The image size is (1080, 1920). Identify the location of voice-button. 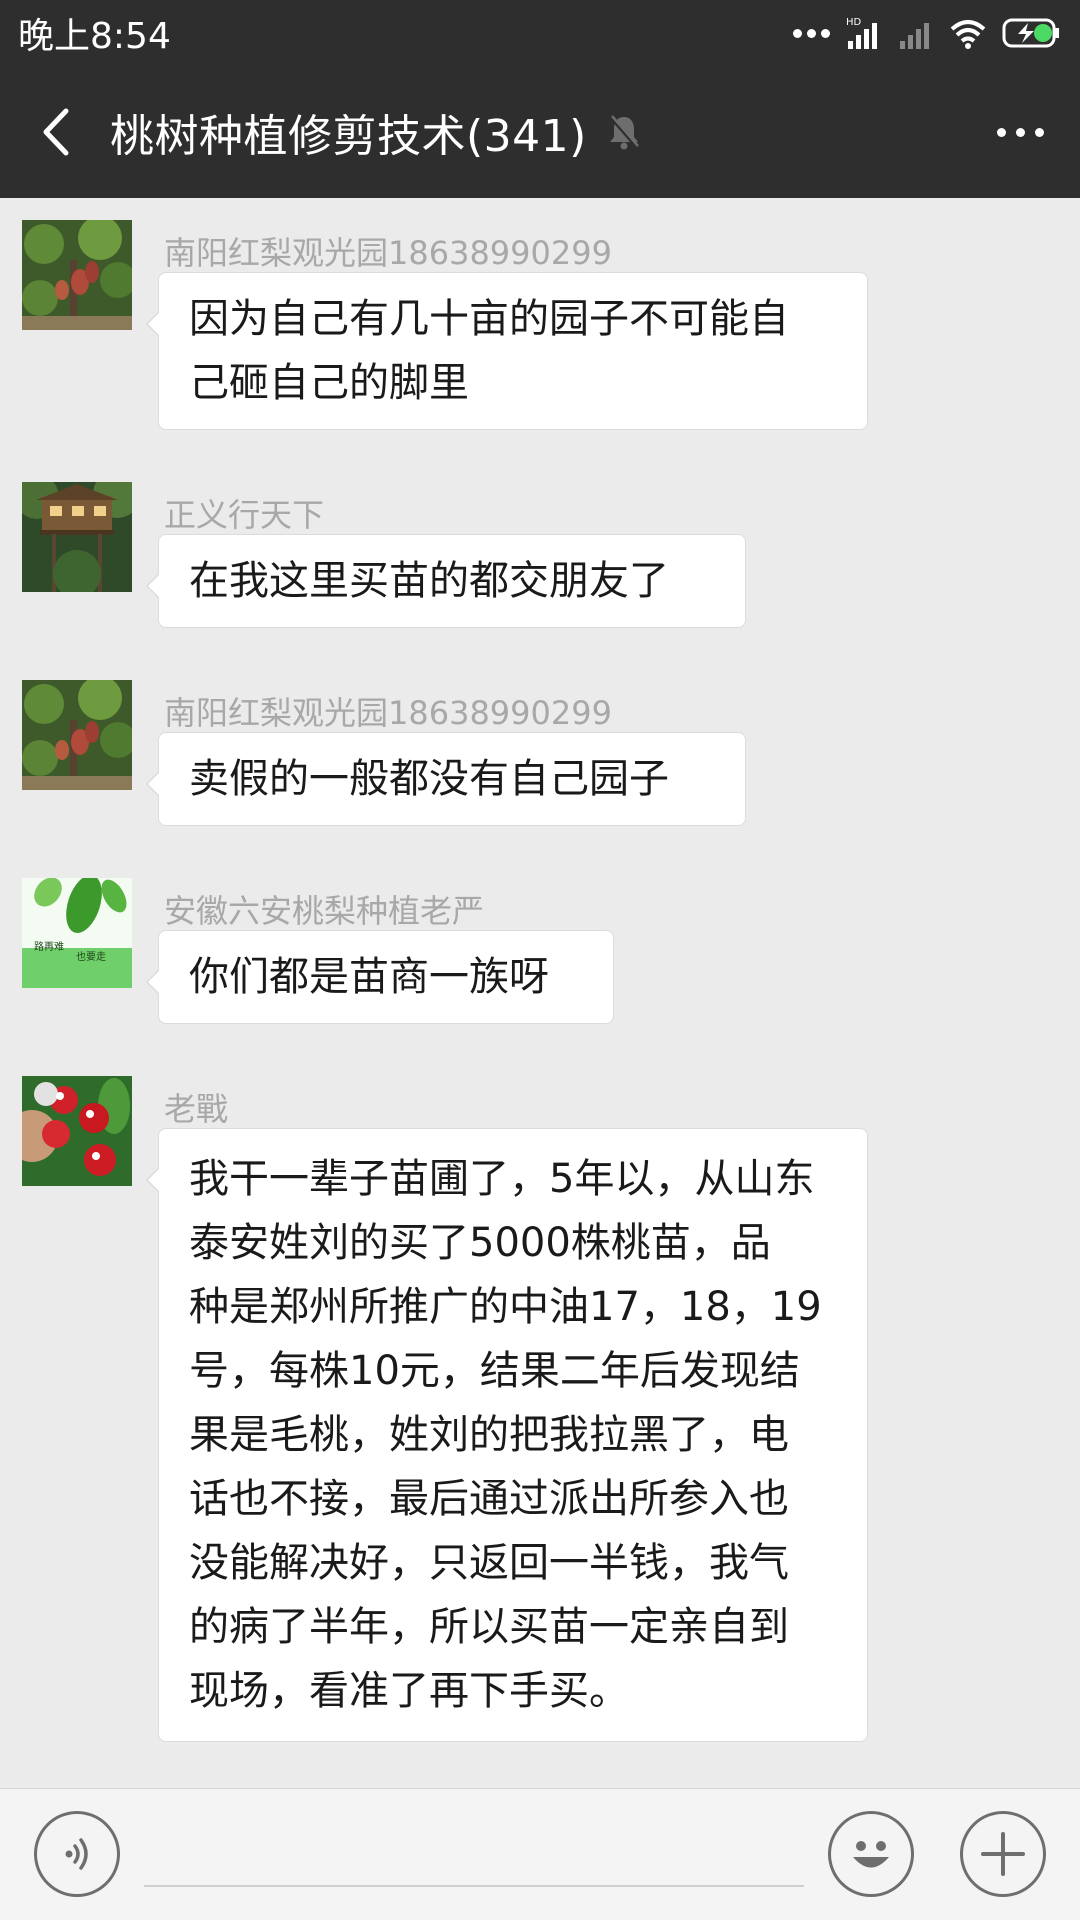
(77, 1854).